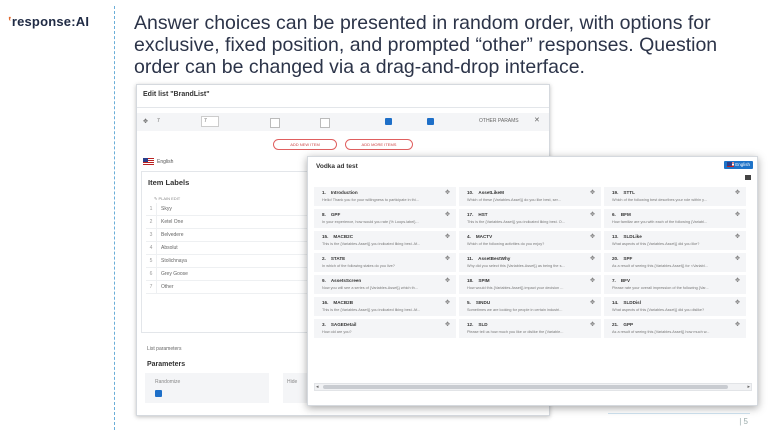 This screenshot has width=768, height=432. What do you see at coordinates (169, 182) in the screenshot?
I see `item-labels-title: Item Labels` at bounding box center [169, 182].